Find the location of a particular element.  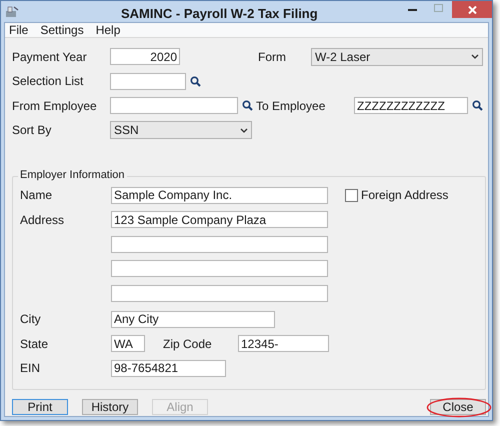

text-field: Sample Company Inc. is located at coordinates (219, 195).